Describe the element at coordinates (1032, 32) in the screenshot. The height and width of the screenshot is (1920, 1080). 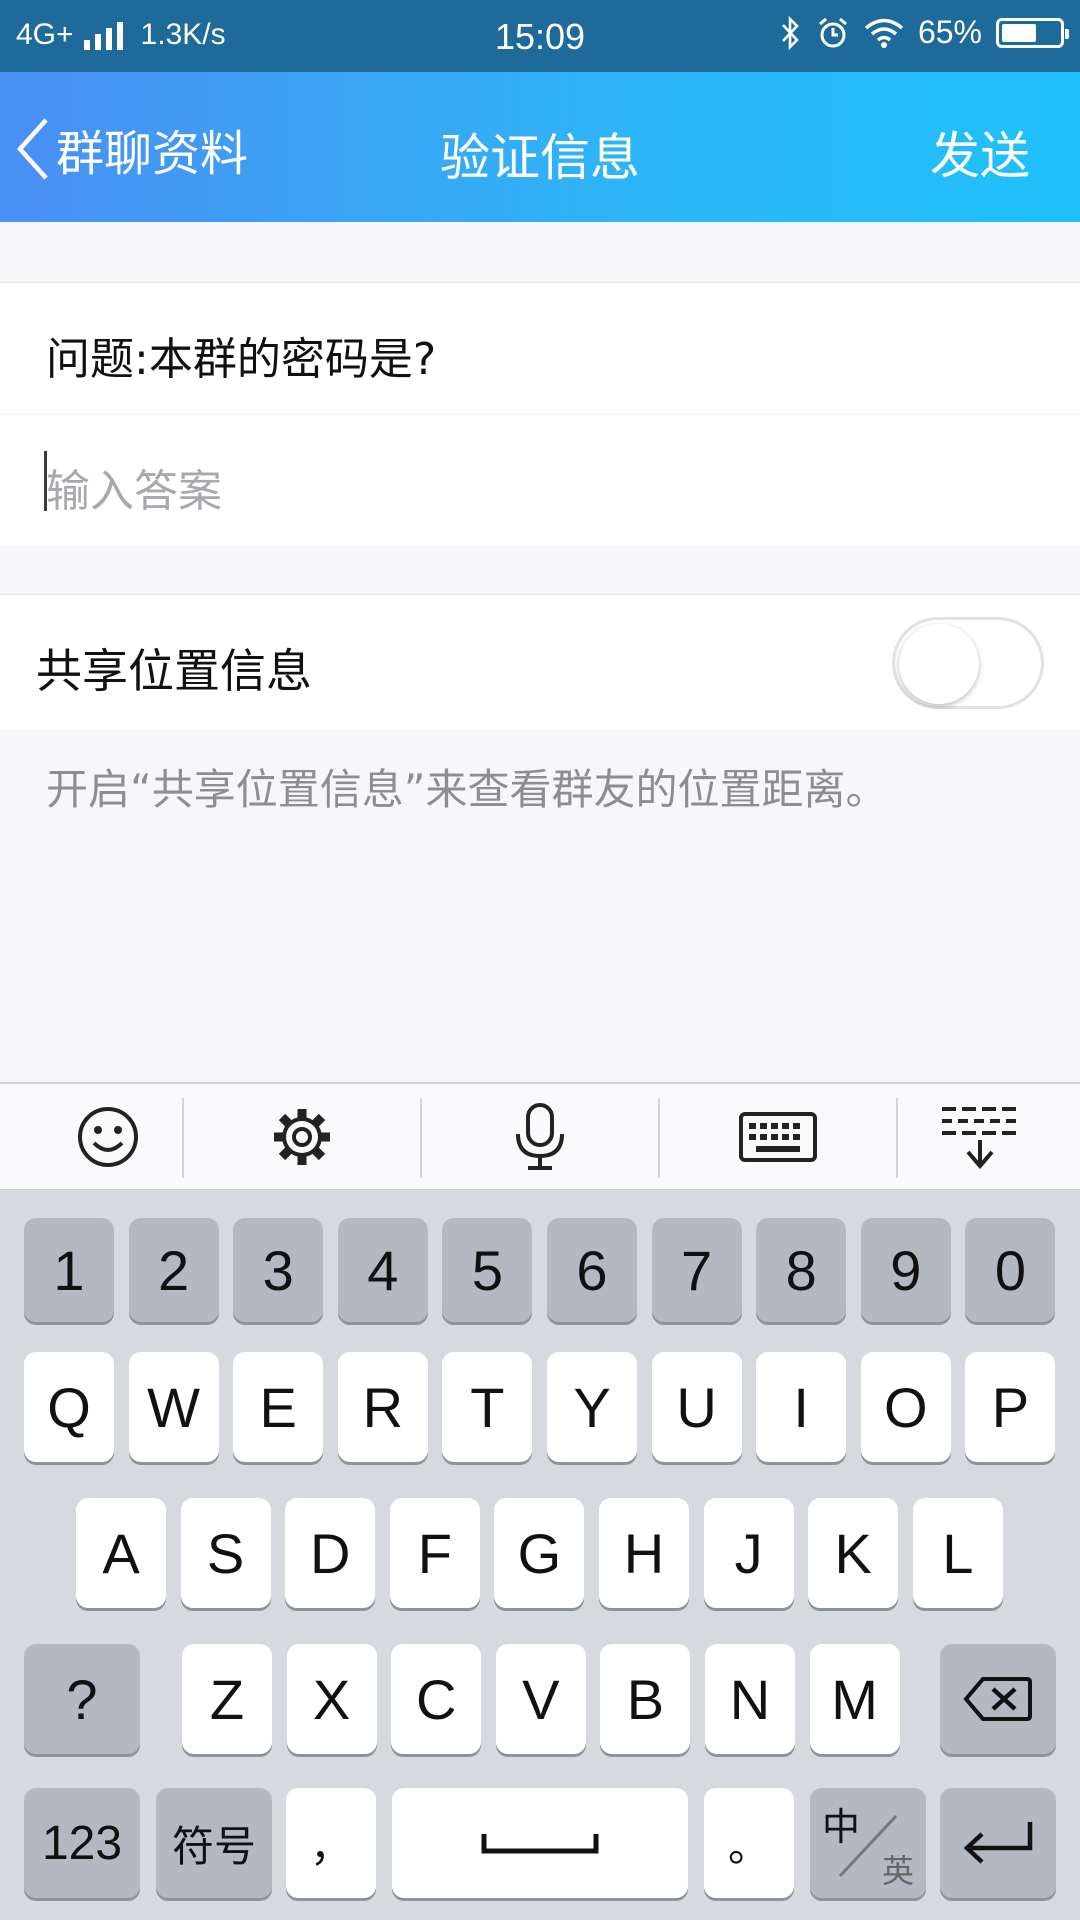
I see `battery-icon` at that location.